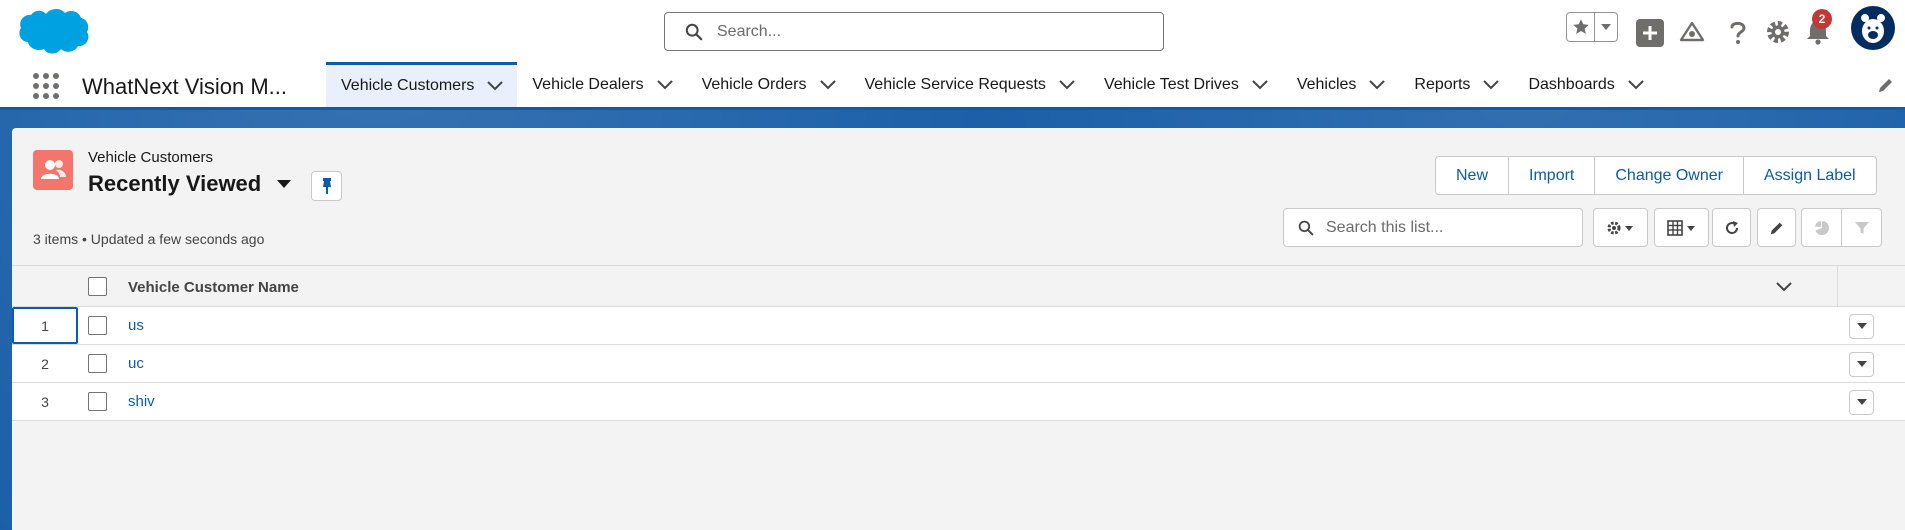 The image size is (1905, 530). I want to click on list-actions-button-group: New Import Change Owner Assign Label, so click(1656, 175).